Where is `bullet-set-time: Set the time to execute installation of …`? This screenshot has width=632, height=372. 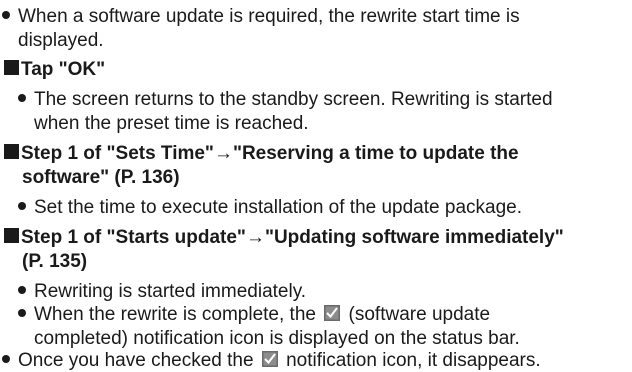 bullet-set-time: Set the time to execute installation of … is located at coordinates (270, 207).